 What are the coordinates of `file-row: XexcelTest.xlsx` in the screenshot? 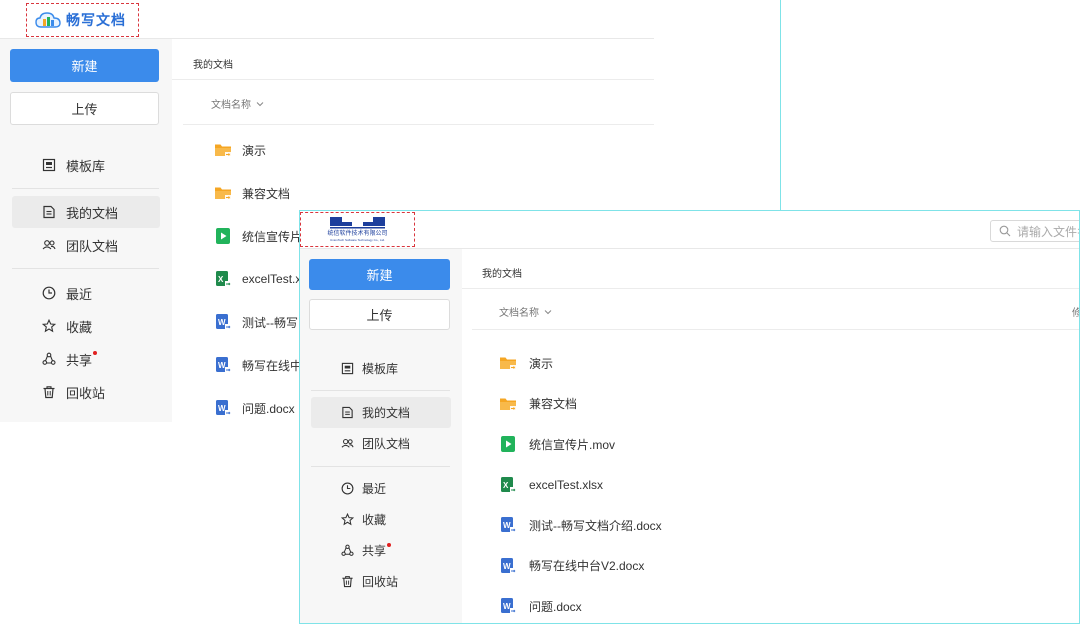 It's located at (789, 485).